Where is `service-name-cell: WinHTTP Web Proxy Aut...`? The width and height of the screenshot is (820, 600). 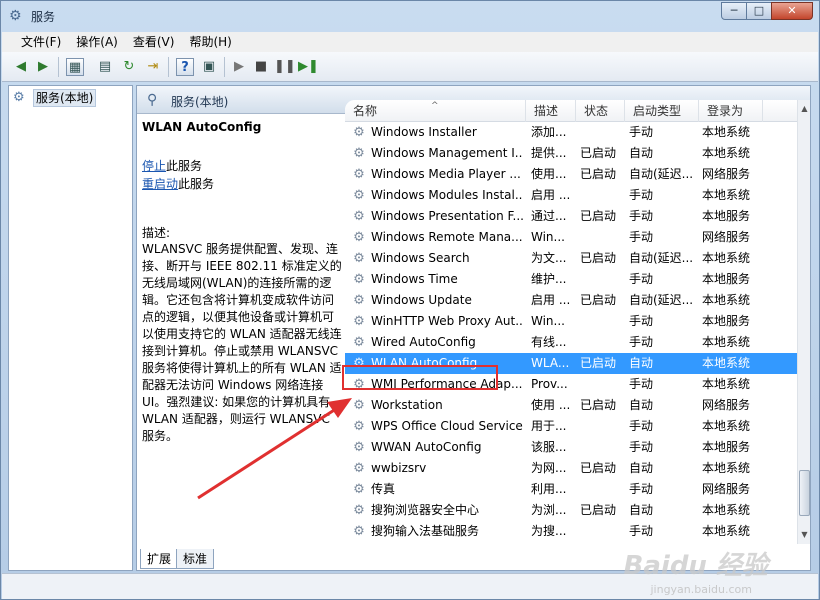 service-name-cell: WinHTTP Web Proxy Aut... is located at coordinates (447, 321).